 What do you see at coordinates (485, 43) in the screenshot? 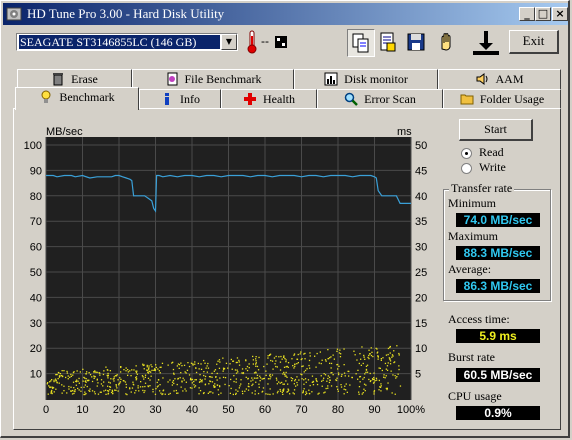
I see `disk-button` at bounding box center [485, 43].